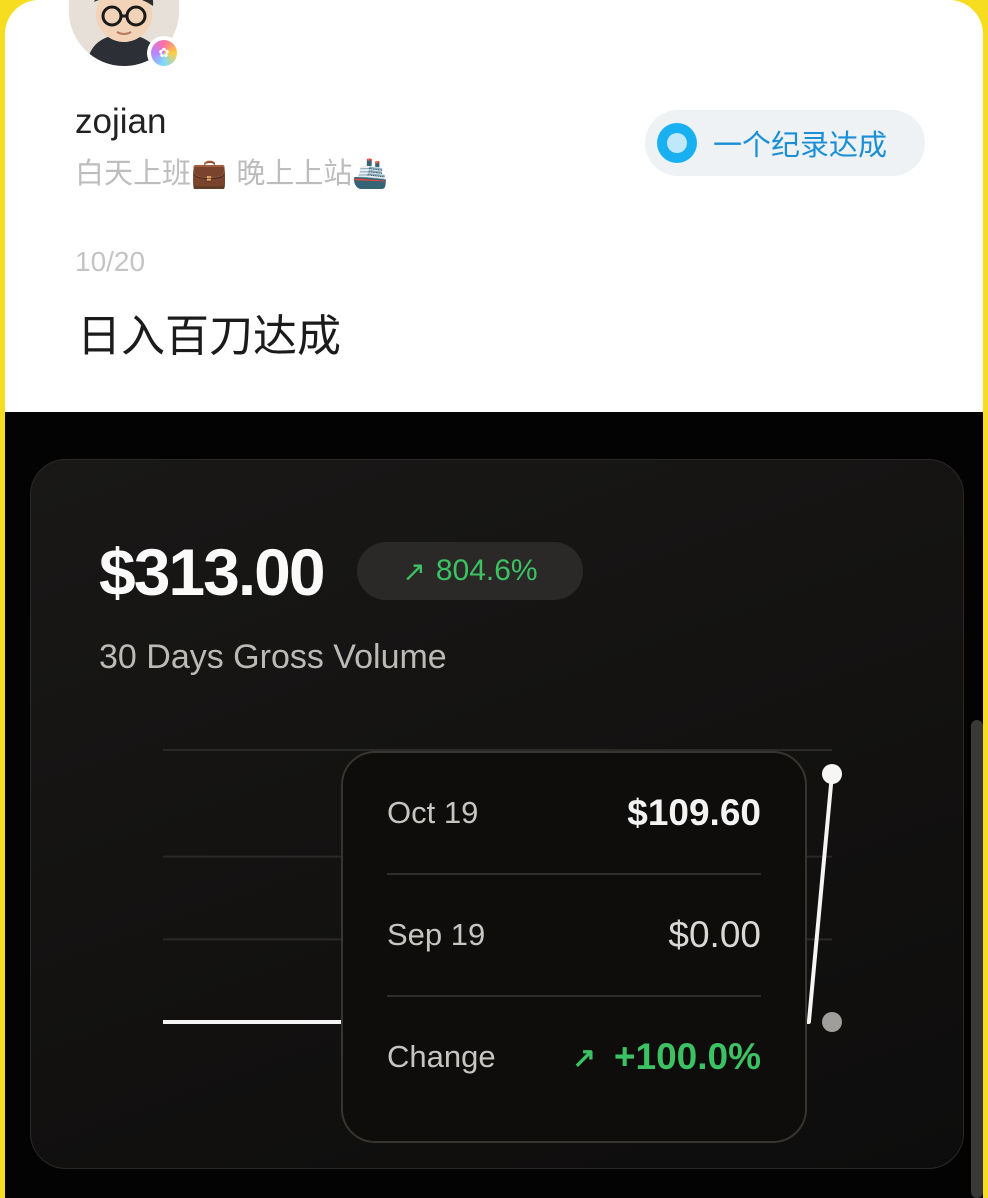  Describe the element at coordinates (800, 145) in the screenshot. I see `achievement-label: 一个纪录达成` at that location.